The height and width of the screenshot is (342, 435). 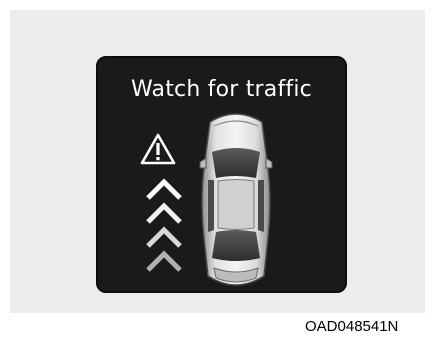 What do you see at coordinates (352, 326) in the screenshot?
I see `figure-code: OAD048541N` at bounding box center [352, 326].